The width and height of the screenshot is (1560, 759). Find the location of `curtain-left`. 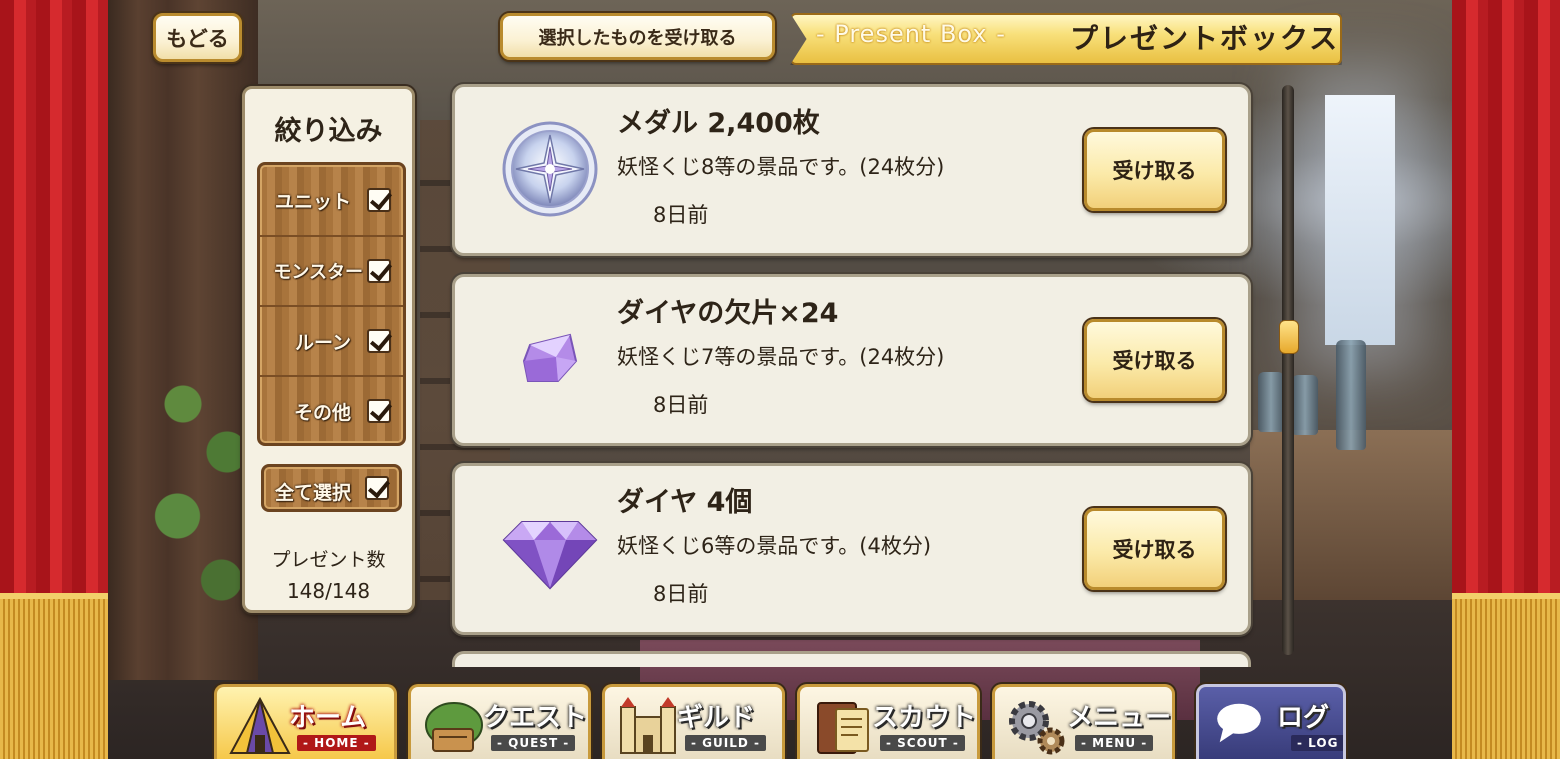

curtain-left is located at coordinates (54, 379).